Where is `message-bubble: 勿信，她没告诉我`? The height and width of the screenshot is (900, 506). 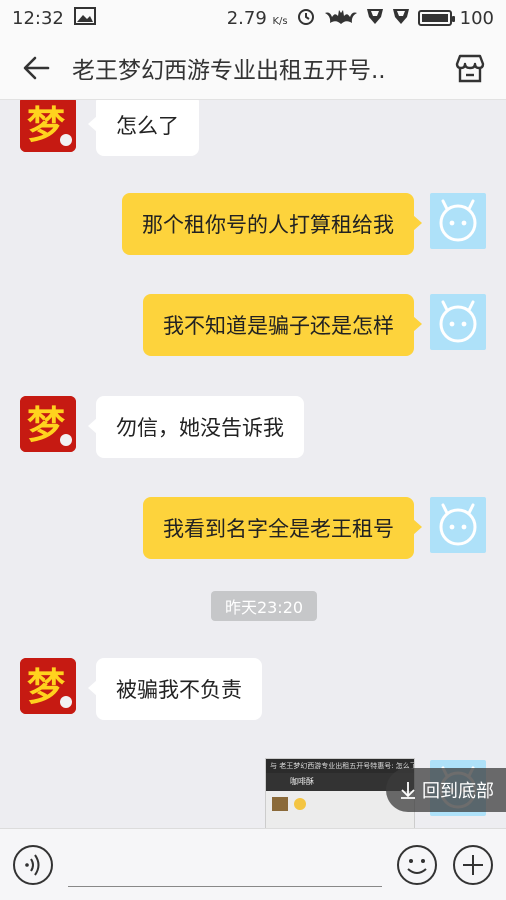 message-bubble: 勿信，她没告诉我 is located at coordinates (196, 427).